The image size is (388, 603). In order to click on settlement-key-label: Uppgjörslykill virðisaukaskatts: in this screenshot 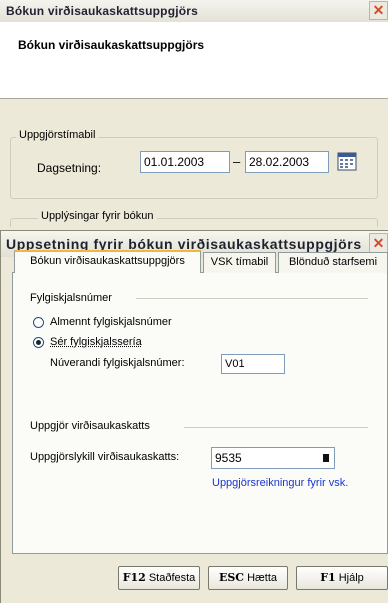, I will do `click(105, 457)`.